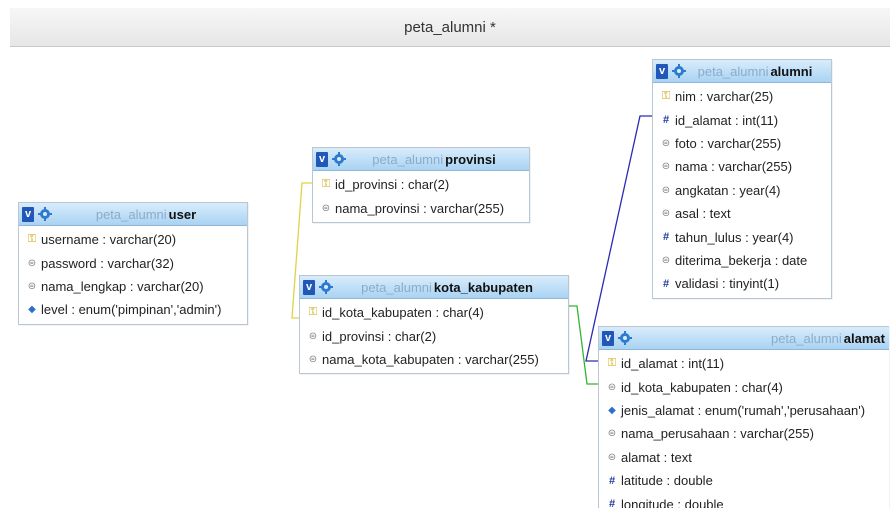 The height and width of the screenshot is (508, 890). I want to click on table-name: alumni, so click(791, 71).